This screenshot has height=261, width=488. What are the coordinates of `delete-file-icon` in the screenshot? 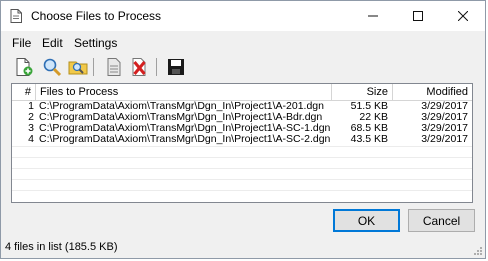 It's located at (139, 67).